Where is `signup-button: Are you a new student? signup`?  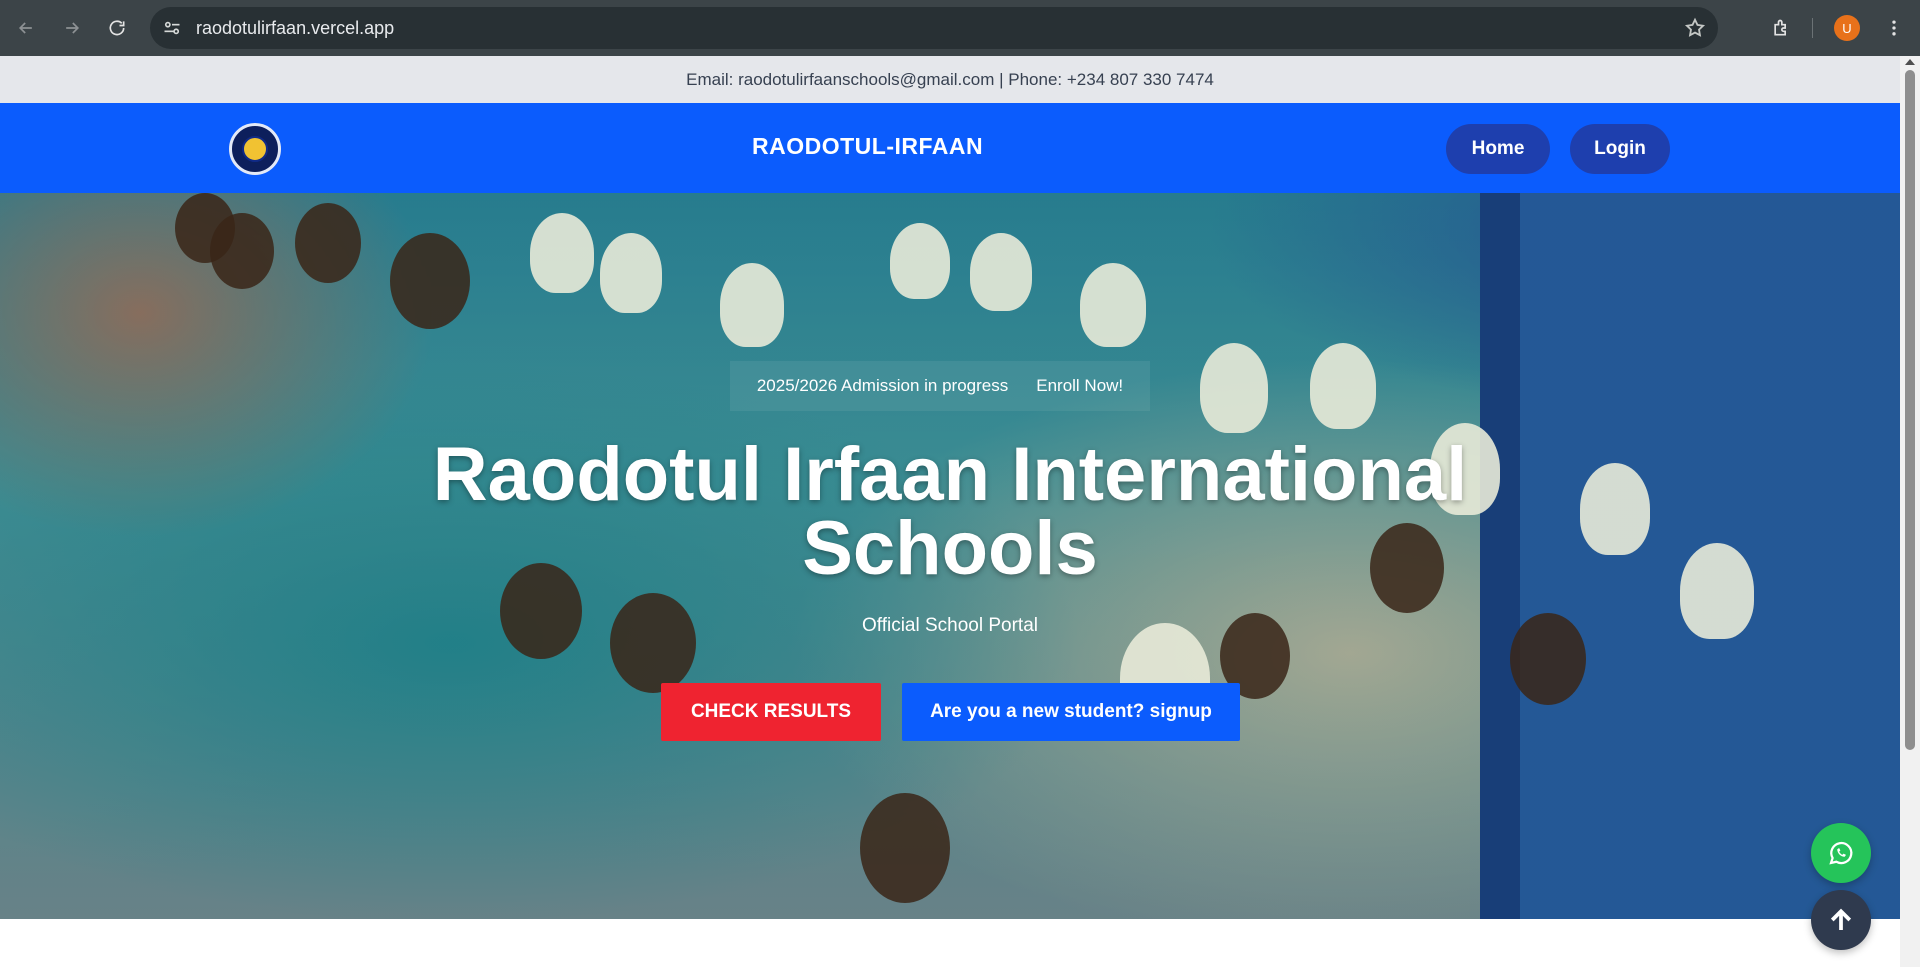 signup-button: Are you a new student? signup is located at coordinates (1071, 712).